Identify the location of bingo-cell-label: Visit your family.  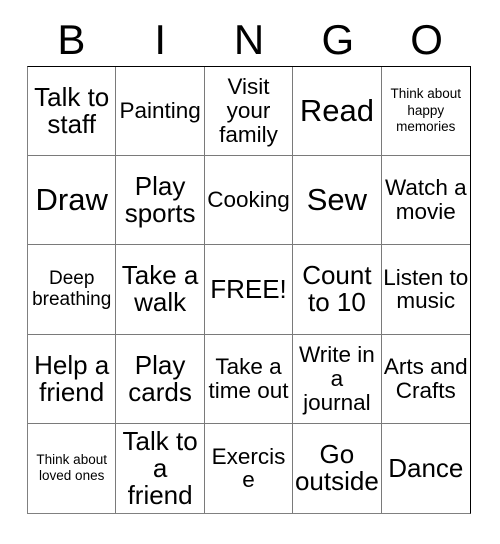
(248, 111).